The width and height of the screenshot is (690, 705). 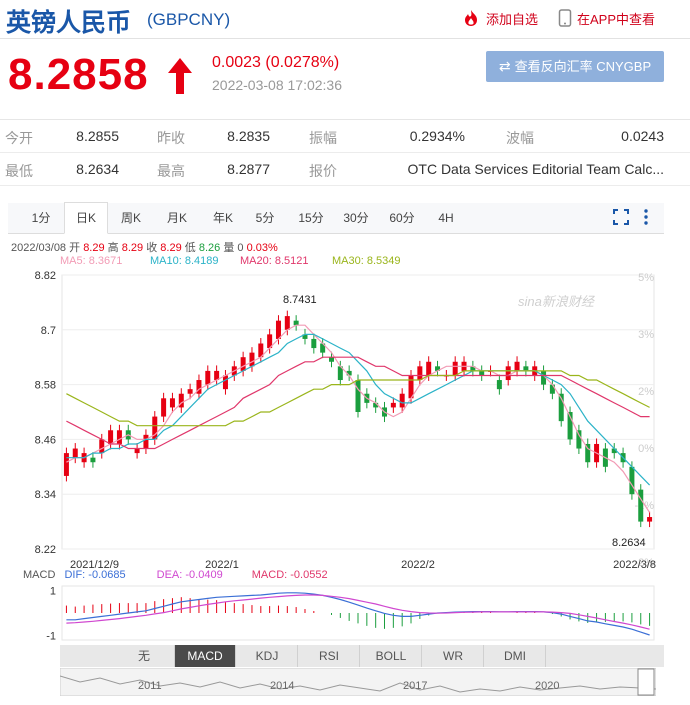 I want to click on page-header: 英镑人民币 (GBPCNY) 添加自选 在APP中查看, so click(x=345, y=19).